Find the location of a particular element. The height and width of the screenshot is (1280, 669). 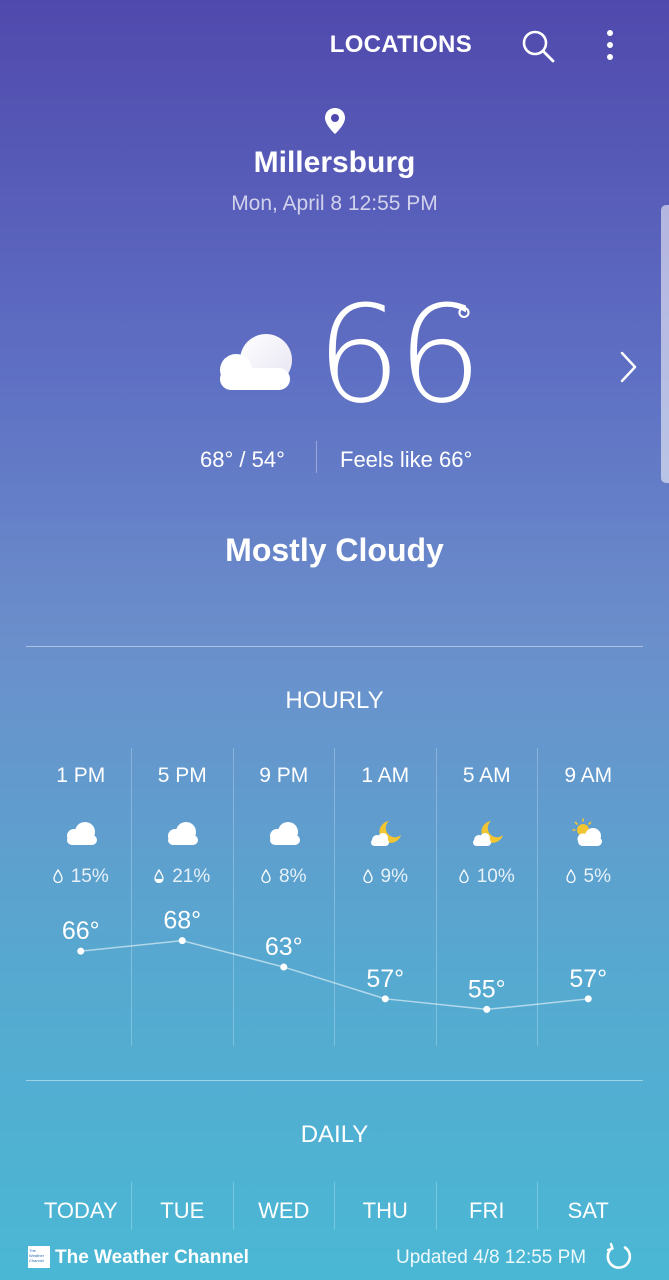

hour-time: 5 PM is located at coordinates (182, 775).